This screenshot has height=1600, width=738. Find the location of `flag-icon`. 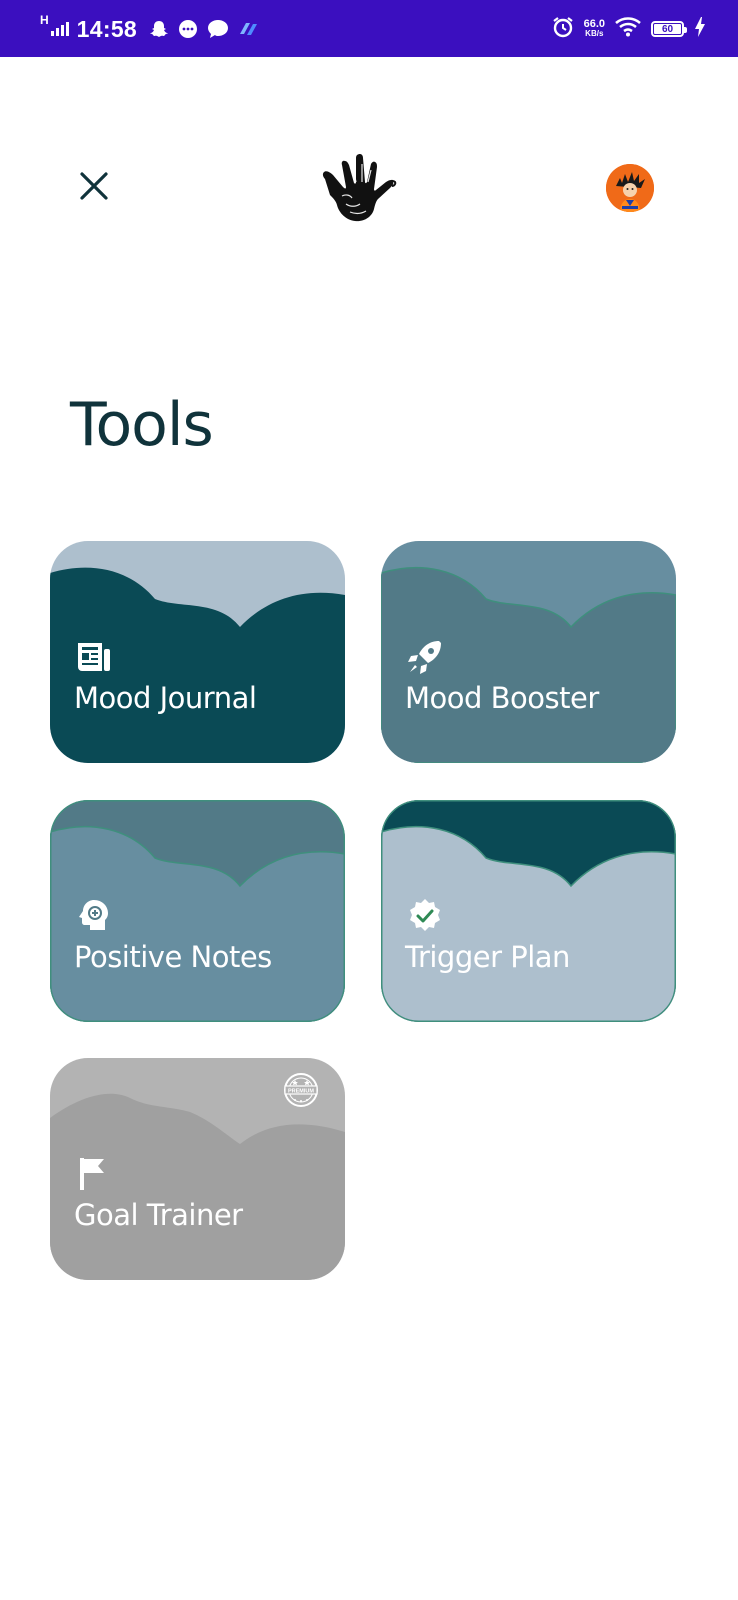

flag-icon is located at coordinates (92, 1174).